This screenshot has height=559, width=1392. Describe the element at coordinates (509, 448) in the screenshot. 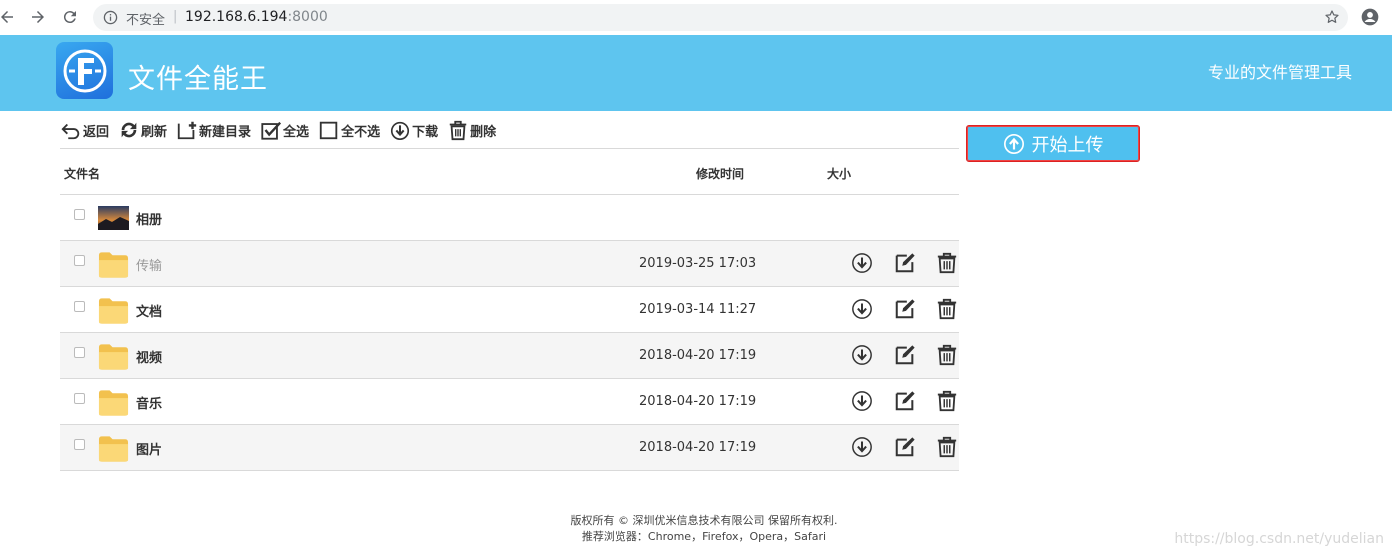

I see `table-row: 图片 2018-04-20 17:19` at that location.